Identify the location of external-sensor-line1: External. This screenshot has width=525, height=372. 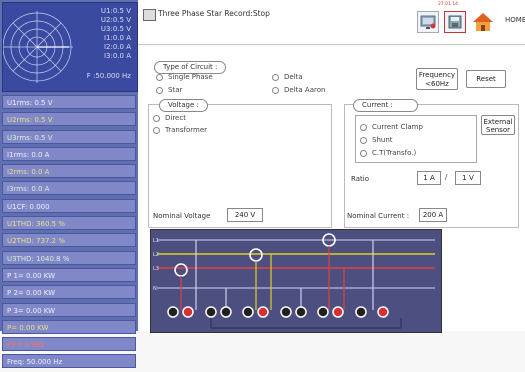
(498, 122).